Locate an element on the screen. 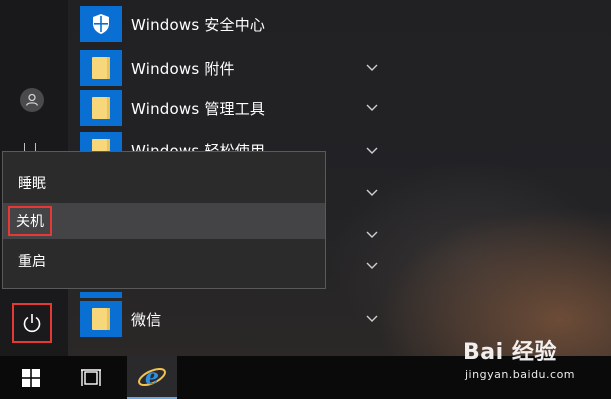  user-avatar-icon is located at coordinates (32, 100).